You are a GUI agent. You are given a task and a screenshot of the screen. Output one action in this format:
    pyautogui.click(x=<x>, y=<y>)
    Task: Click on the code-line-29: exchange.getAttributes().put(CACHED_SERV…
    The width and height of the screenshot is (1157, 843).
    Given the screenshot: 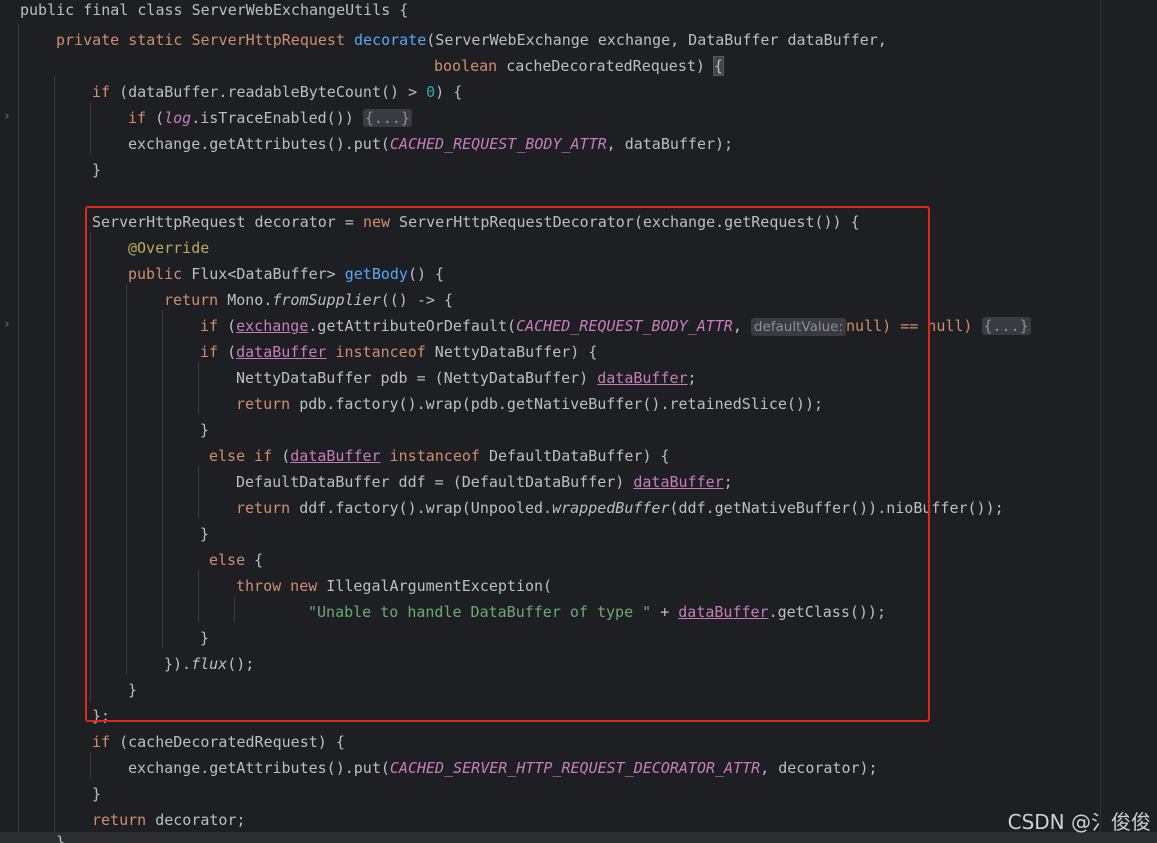 What is the action you would take?
    pyautogui.click(x=503, y=768)
    